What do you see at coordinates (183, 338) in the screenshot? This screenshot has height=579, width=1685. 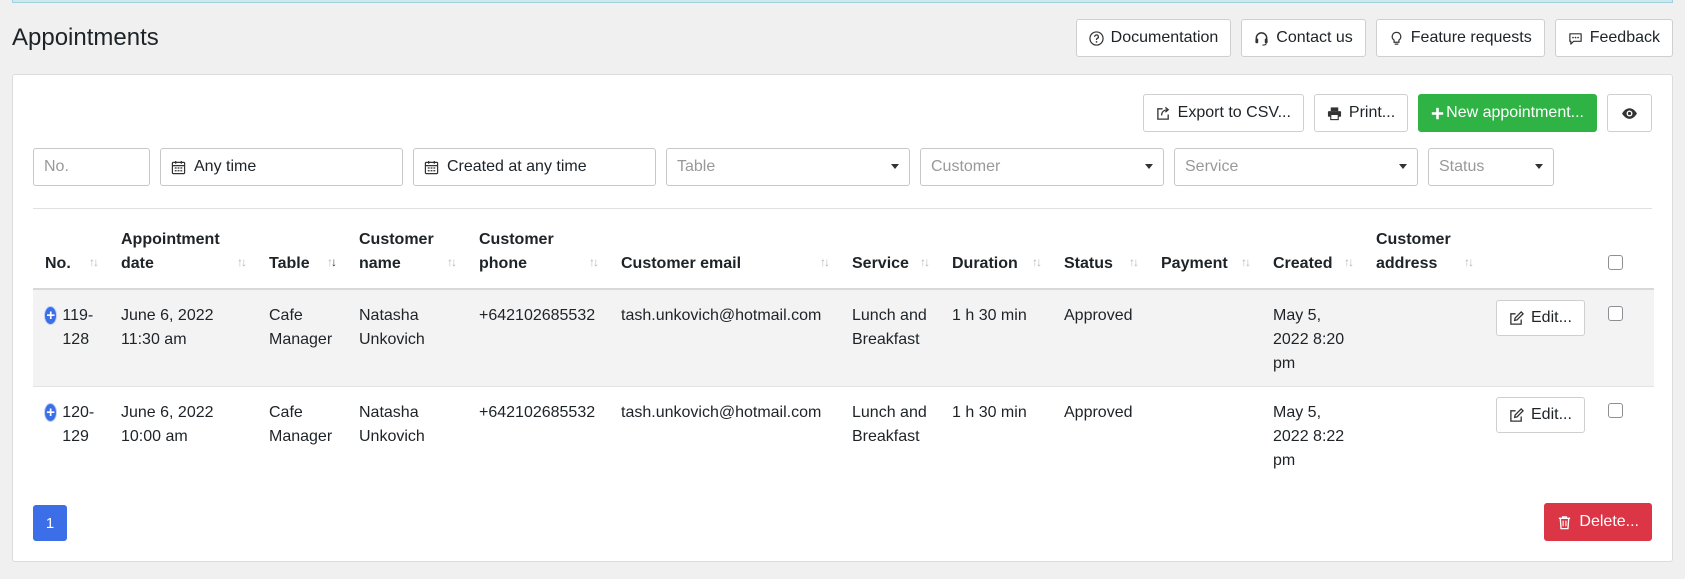 I see `cell-date: June 6, 2022 11:30 am` at bounding box center [183, 338].